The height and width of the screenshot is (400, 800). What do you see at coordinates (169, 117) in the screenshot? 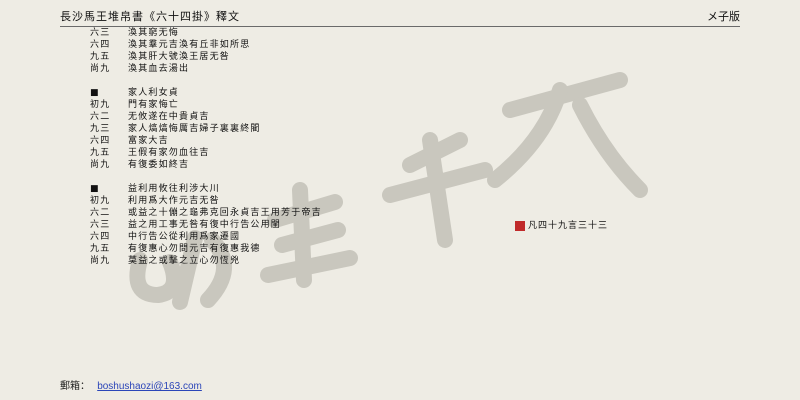
I see `line-text: 无攸遂在中貴貞吉` at bounding box center [169, 117].